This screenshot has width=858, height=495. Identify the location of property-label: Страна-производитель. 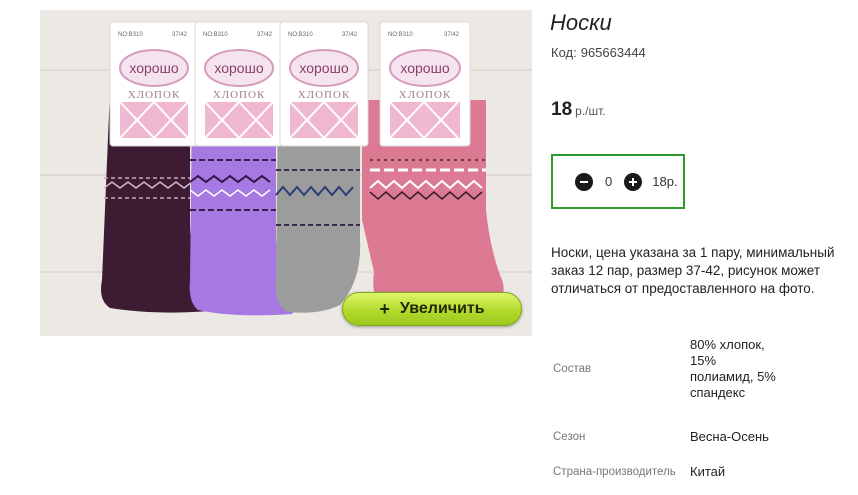
(614, 472).